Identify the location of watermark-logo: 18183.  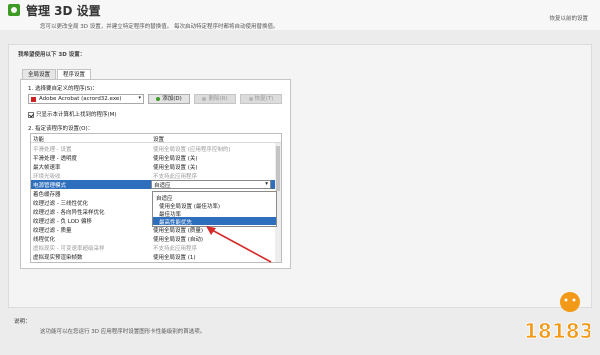
(557, 317).